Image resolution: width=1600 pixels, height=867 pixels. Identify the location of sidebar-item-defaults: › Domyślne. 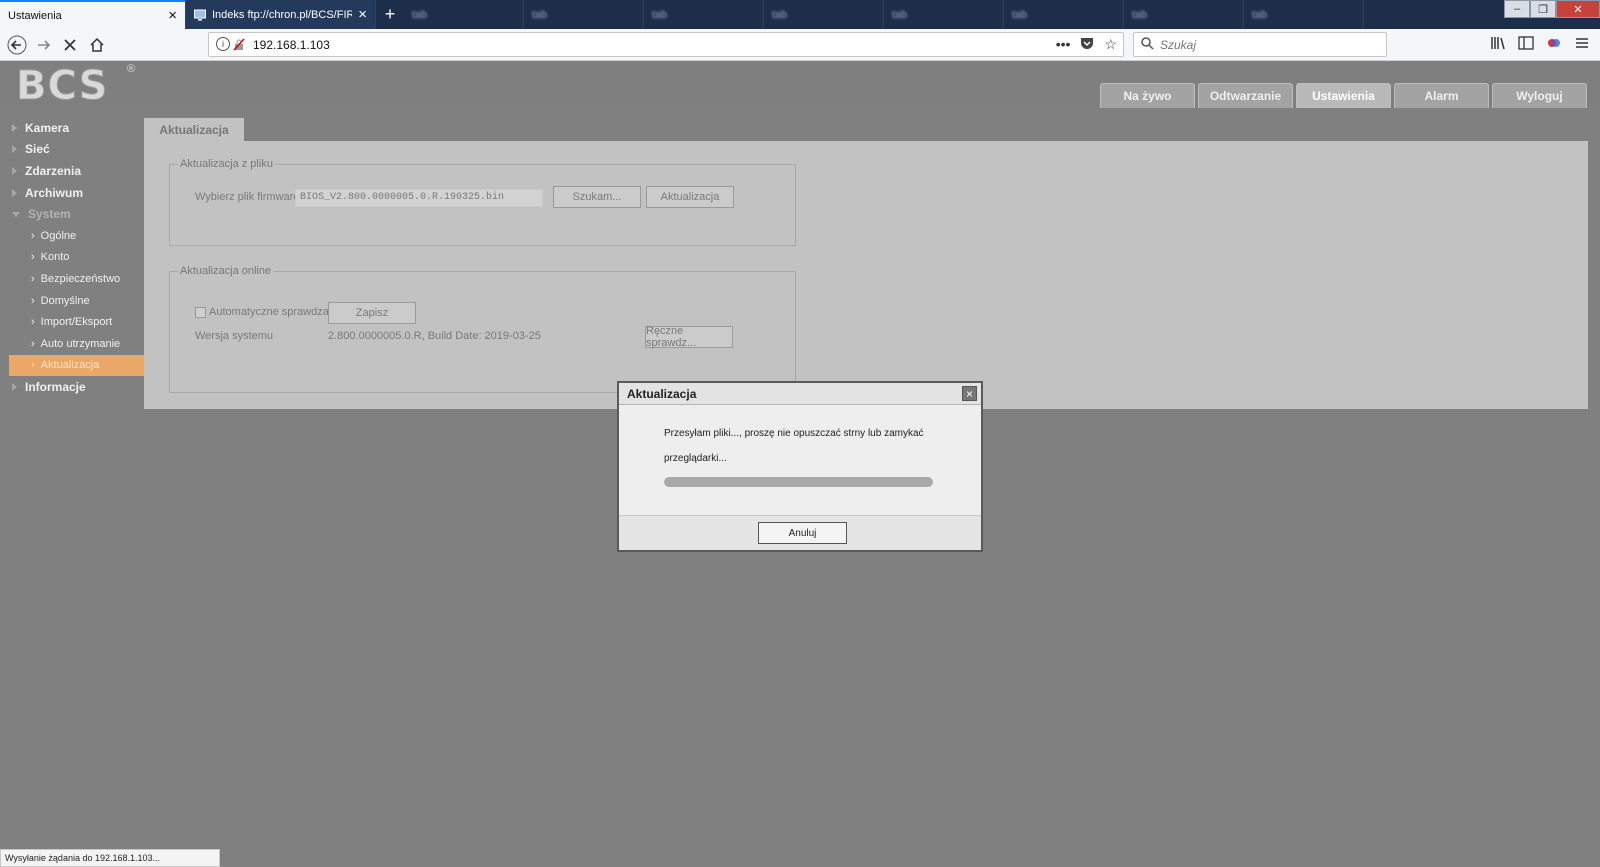
(76, 301).